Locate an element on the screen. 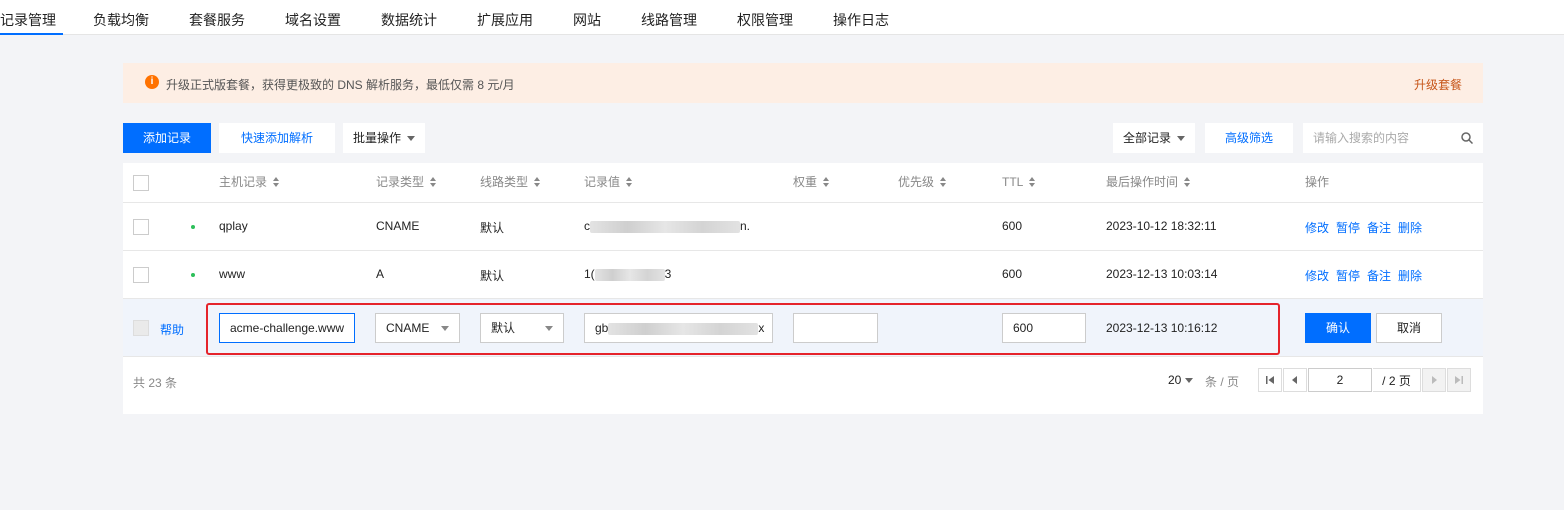  time-cell: 2023-12-13 10:16:12 is located at coordinates (1162, 328).